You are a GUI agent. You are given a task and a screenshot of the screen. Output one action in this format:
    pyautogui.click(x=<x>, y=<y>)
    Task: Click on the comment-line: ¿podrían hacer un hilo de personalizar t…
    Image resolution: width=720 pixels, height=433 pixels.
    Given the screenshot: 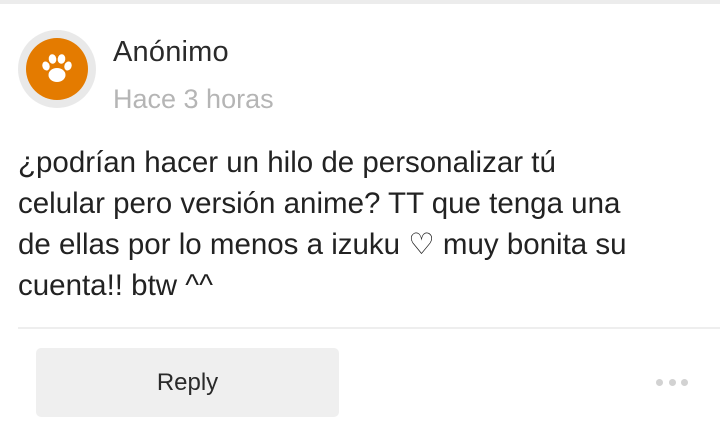 What is the action you would take?
    pyautogui.click(x=287, y=162)
    